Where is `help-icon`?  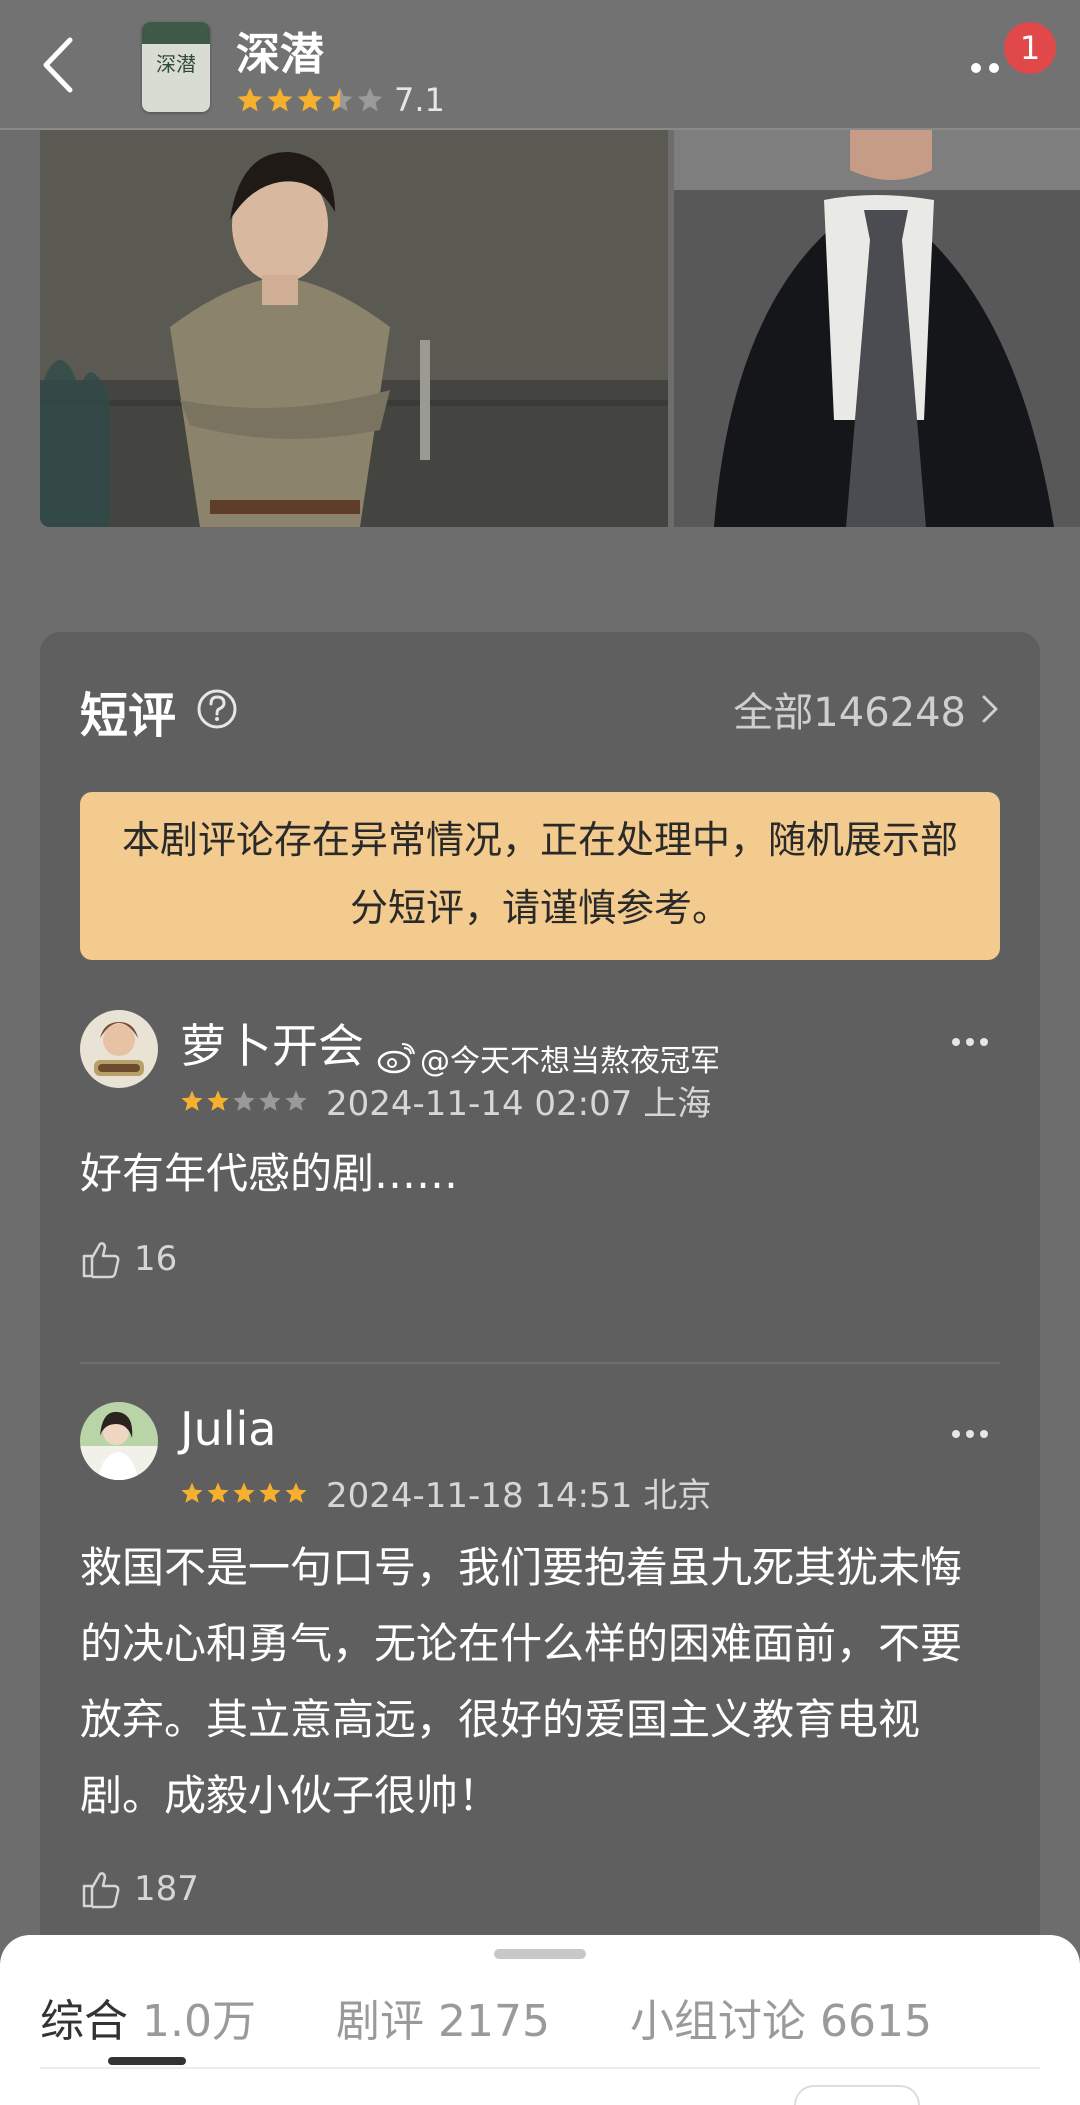 help-icon is located at coordinates (217, 709).